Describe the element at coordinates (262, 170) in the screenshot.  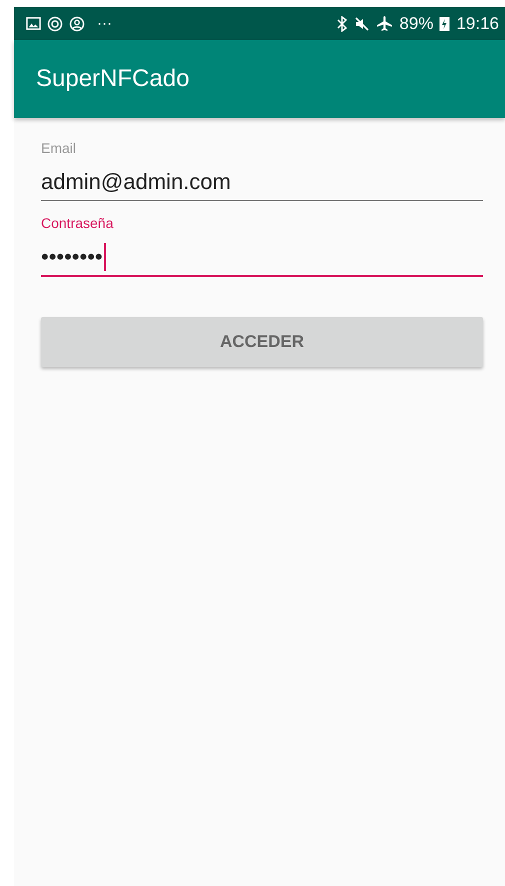
I see `text-field: Email admin@admin.com` at that location.